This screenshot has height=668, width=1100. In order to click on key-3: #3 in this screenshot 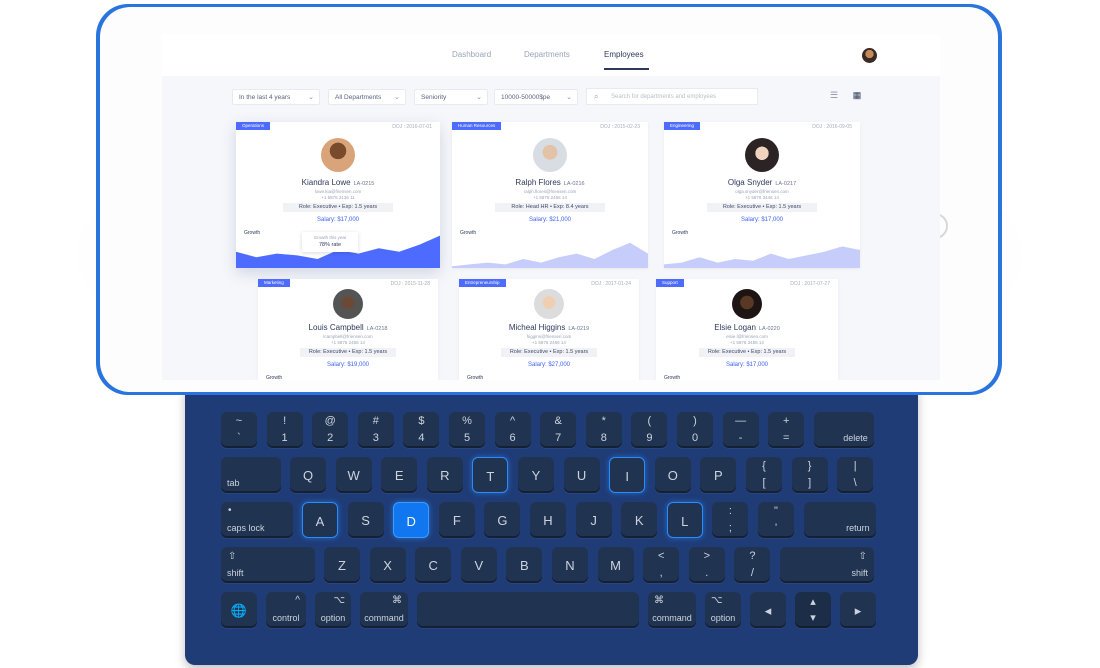, I will do `click(375, 430)`.